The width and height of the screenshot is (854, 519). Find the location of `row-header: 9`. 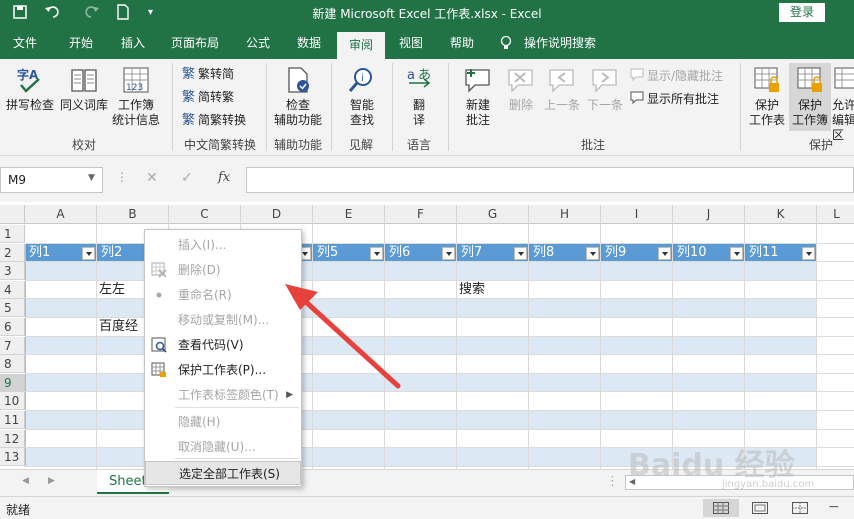

row-header: 9 is located at coordinates (12, 383).